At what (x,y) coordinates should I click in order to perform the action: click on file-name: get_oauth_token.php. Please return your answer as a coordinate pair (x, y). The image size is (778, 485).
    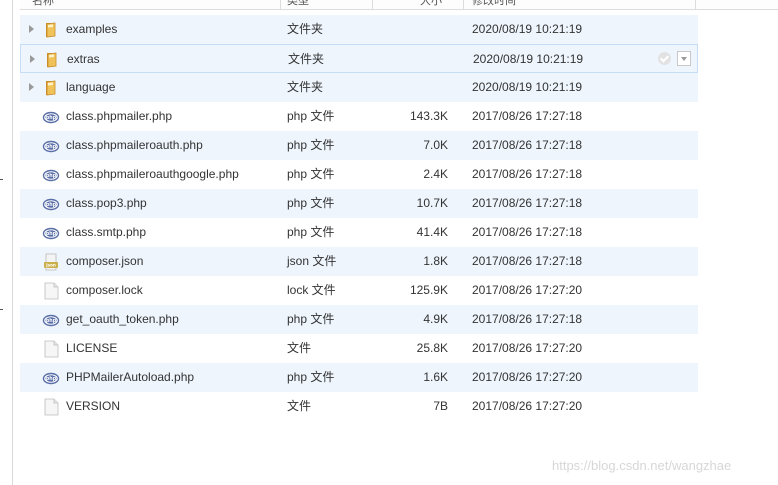
    Looking at the image, I should click on (122, 319).